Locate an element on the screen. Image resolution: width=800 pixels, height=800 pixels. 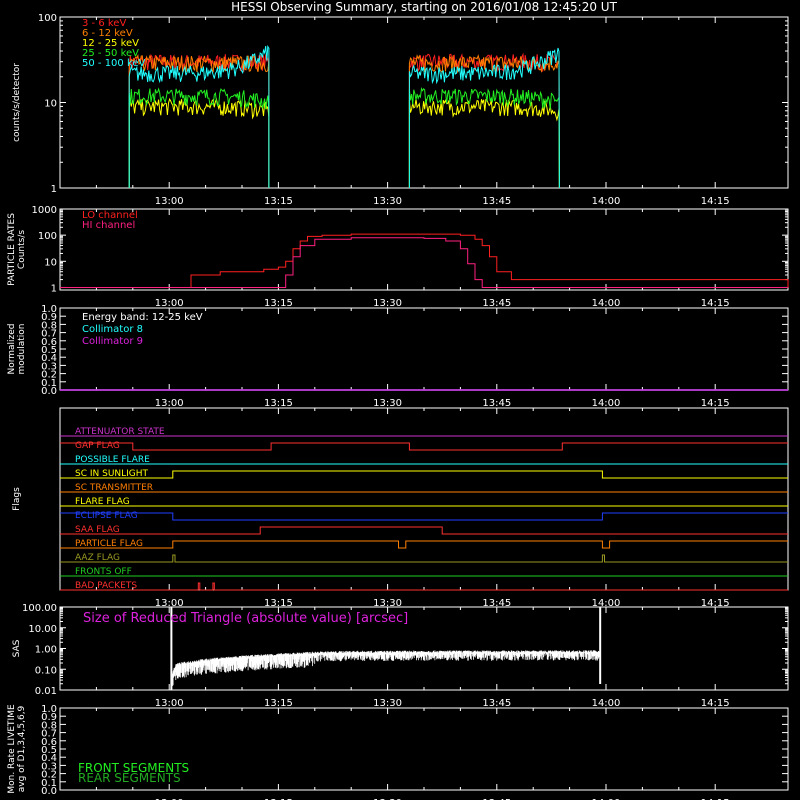
y-tick-label: 100.00 is located at coordinates (39, 608).